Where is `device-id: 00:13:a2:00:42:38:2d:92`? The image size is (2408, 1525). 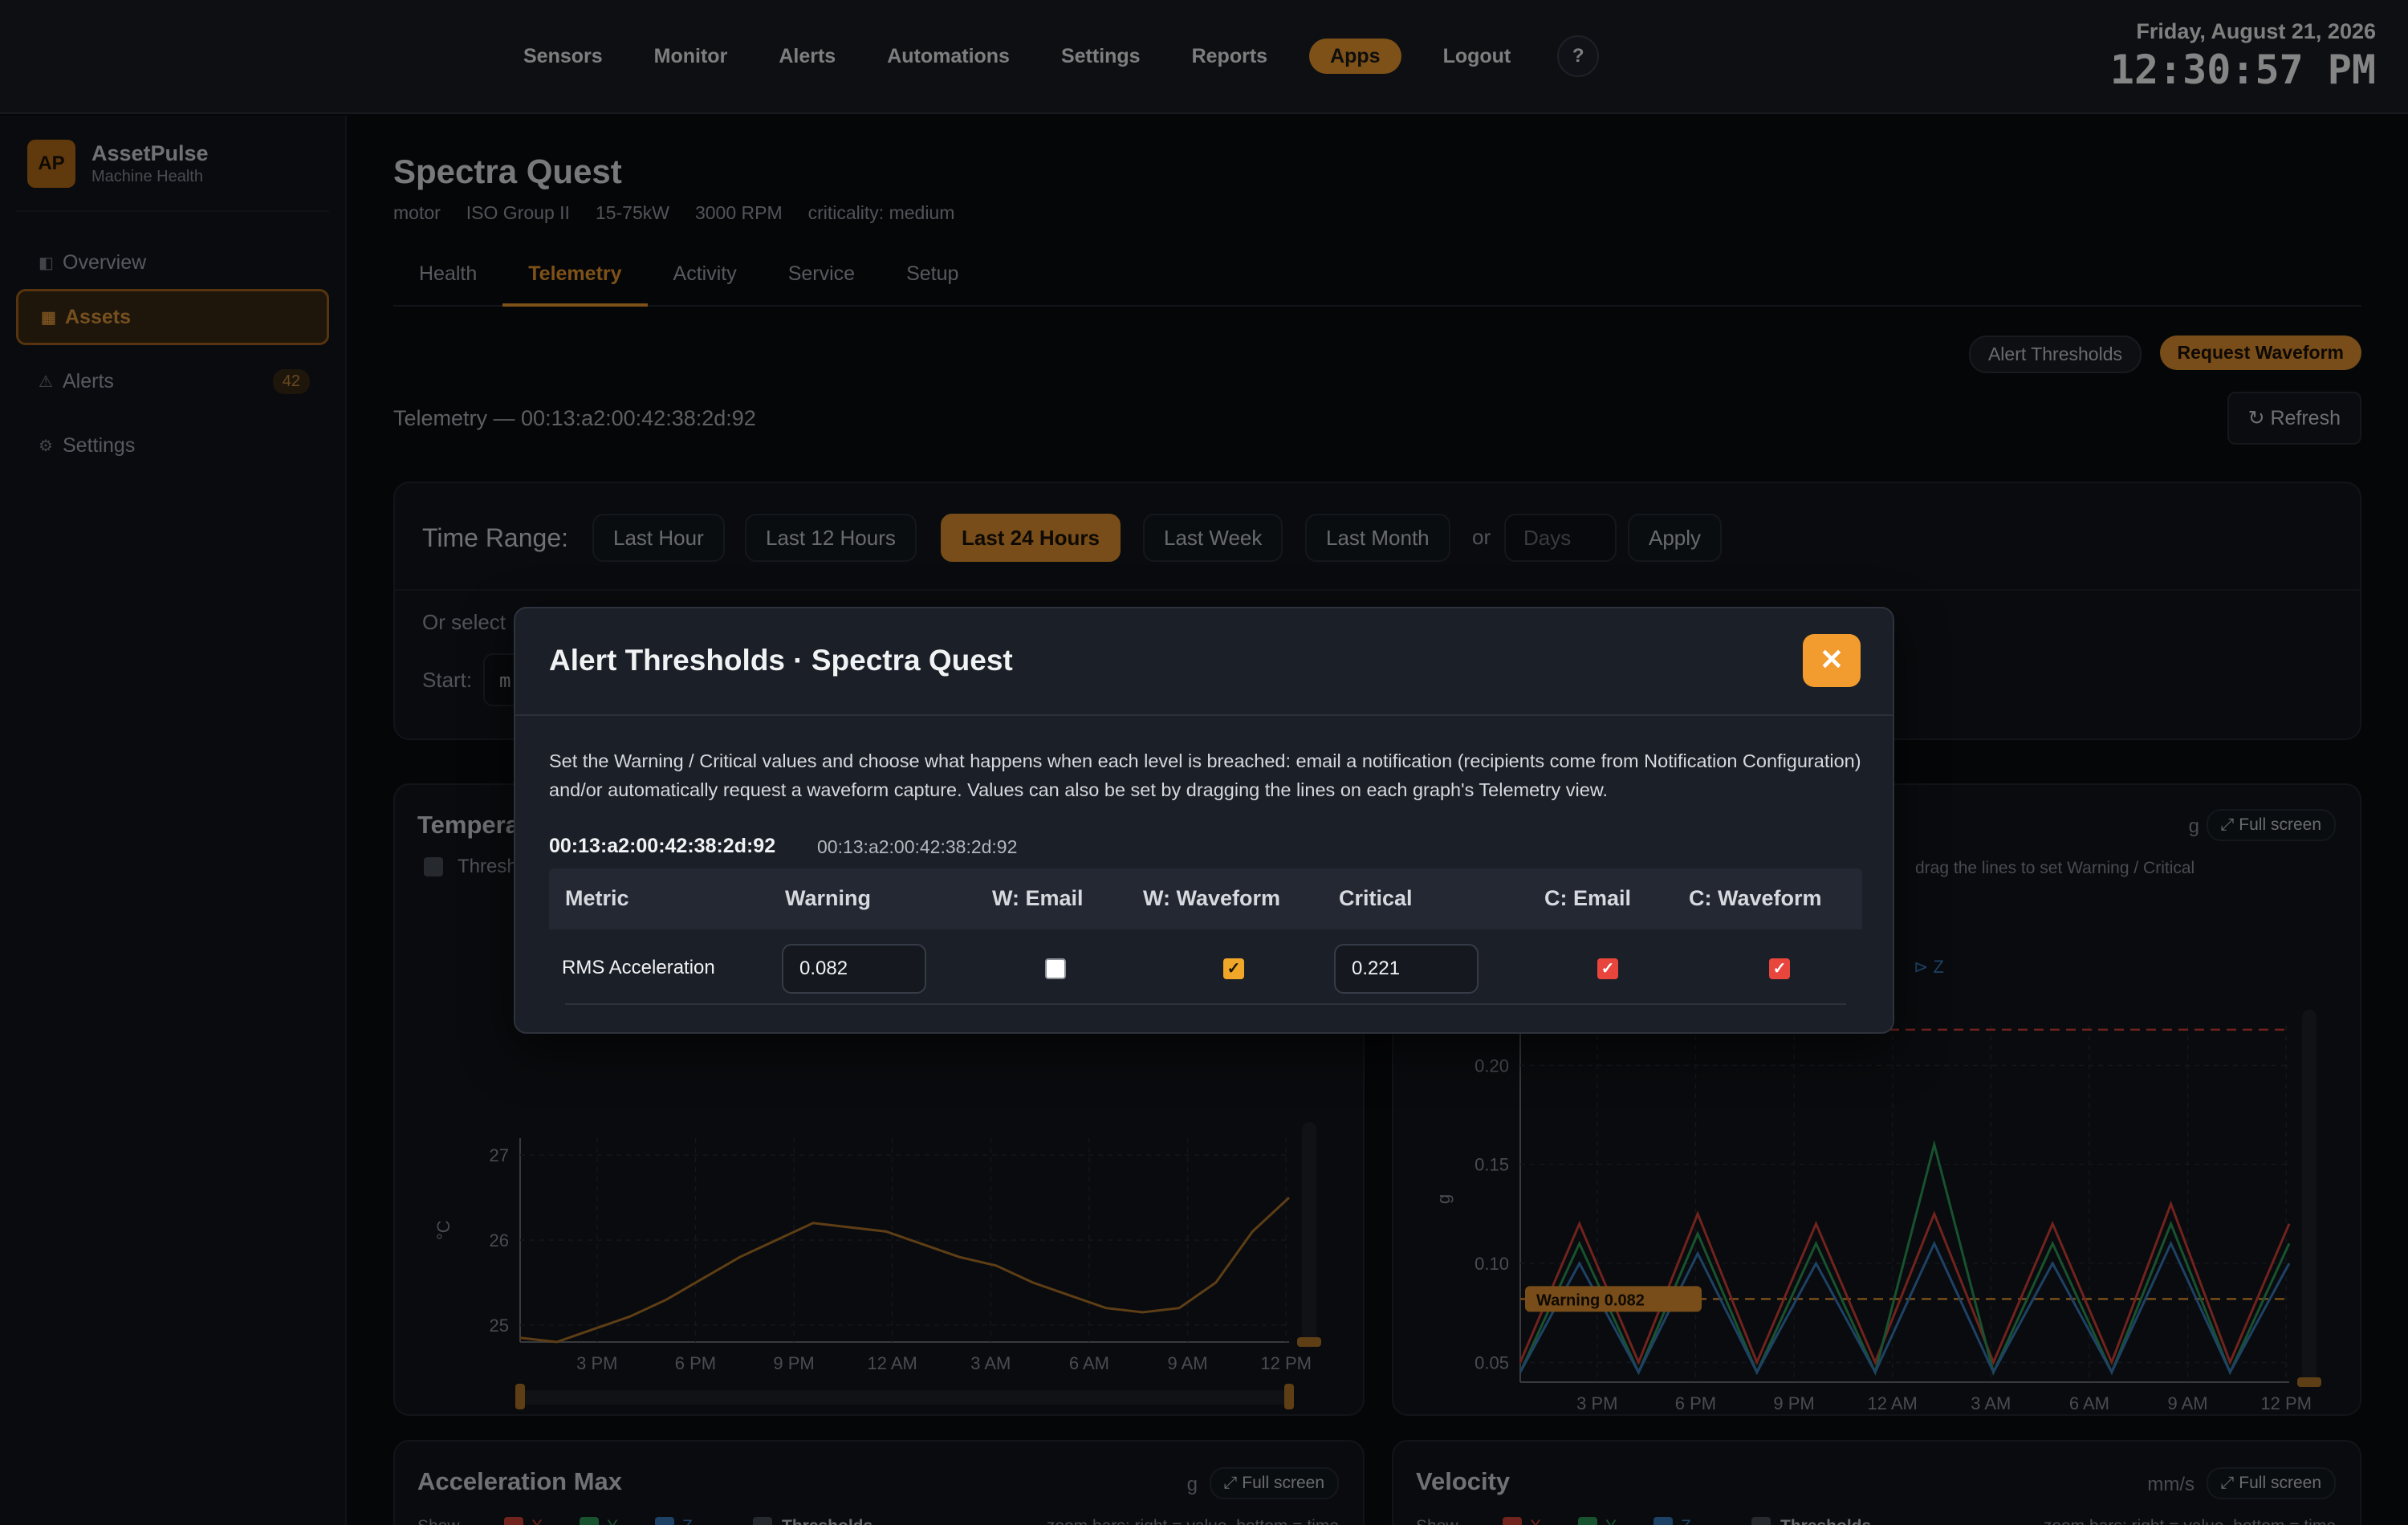 device-id: 00:13:a2:00:42:38:2d:92 is located at coordinates (662, 846).